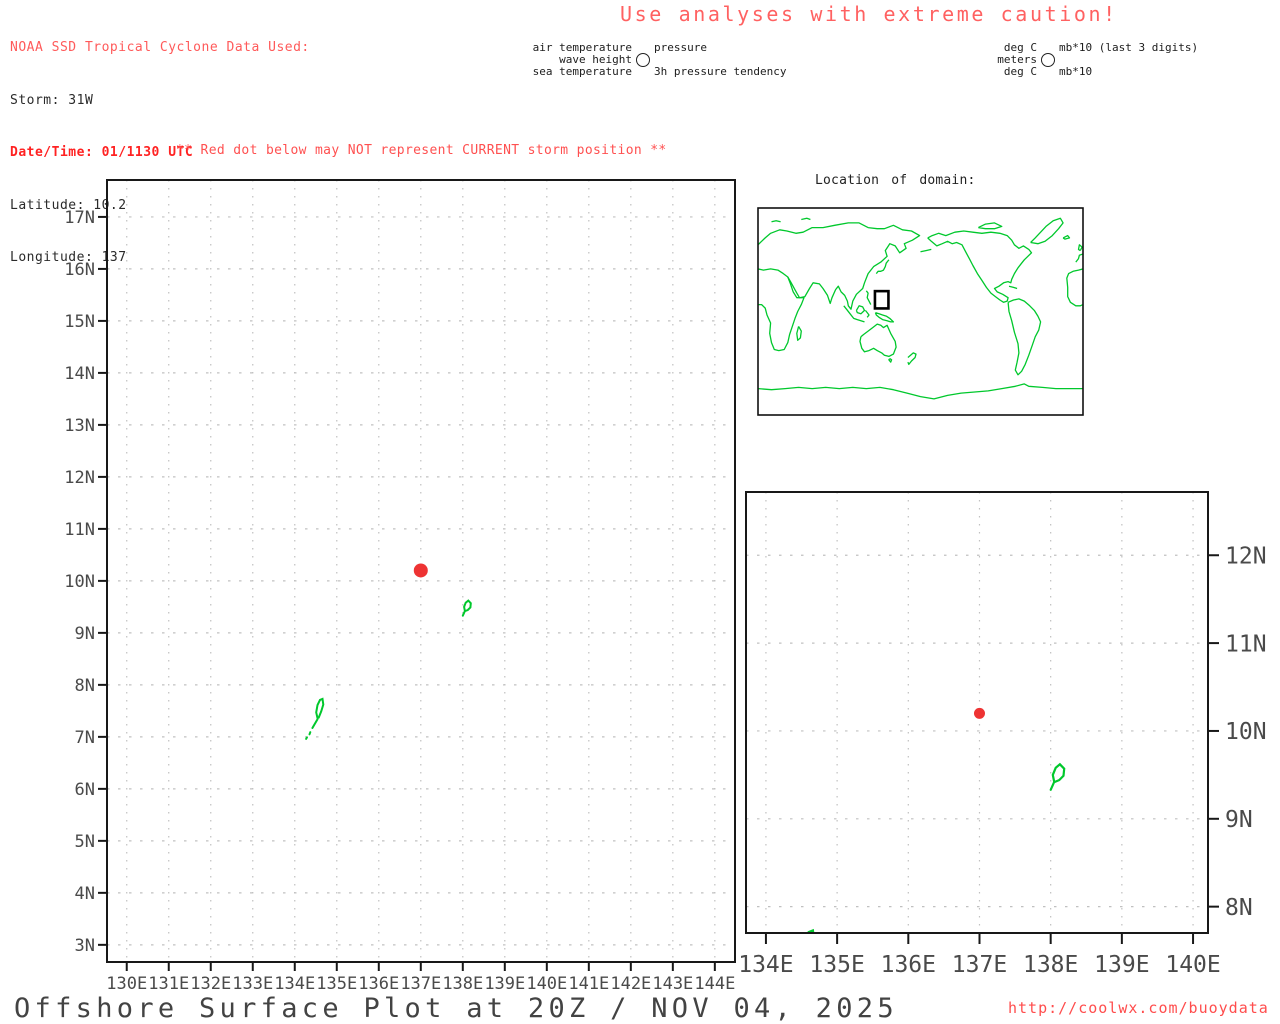 This screenshot has height=1024, width=1280. I want to click on lon-tick-label: 144E, so click(714, 984).